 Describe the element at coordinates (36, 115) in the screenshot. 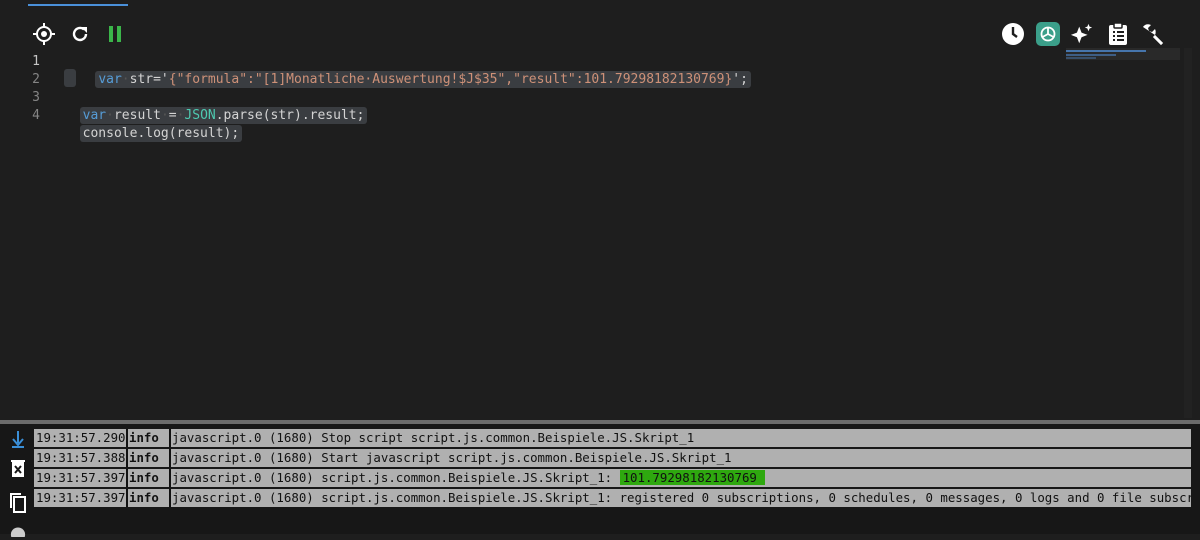

I see `line-number: 4` at that location.